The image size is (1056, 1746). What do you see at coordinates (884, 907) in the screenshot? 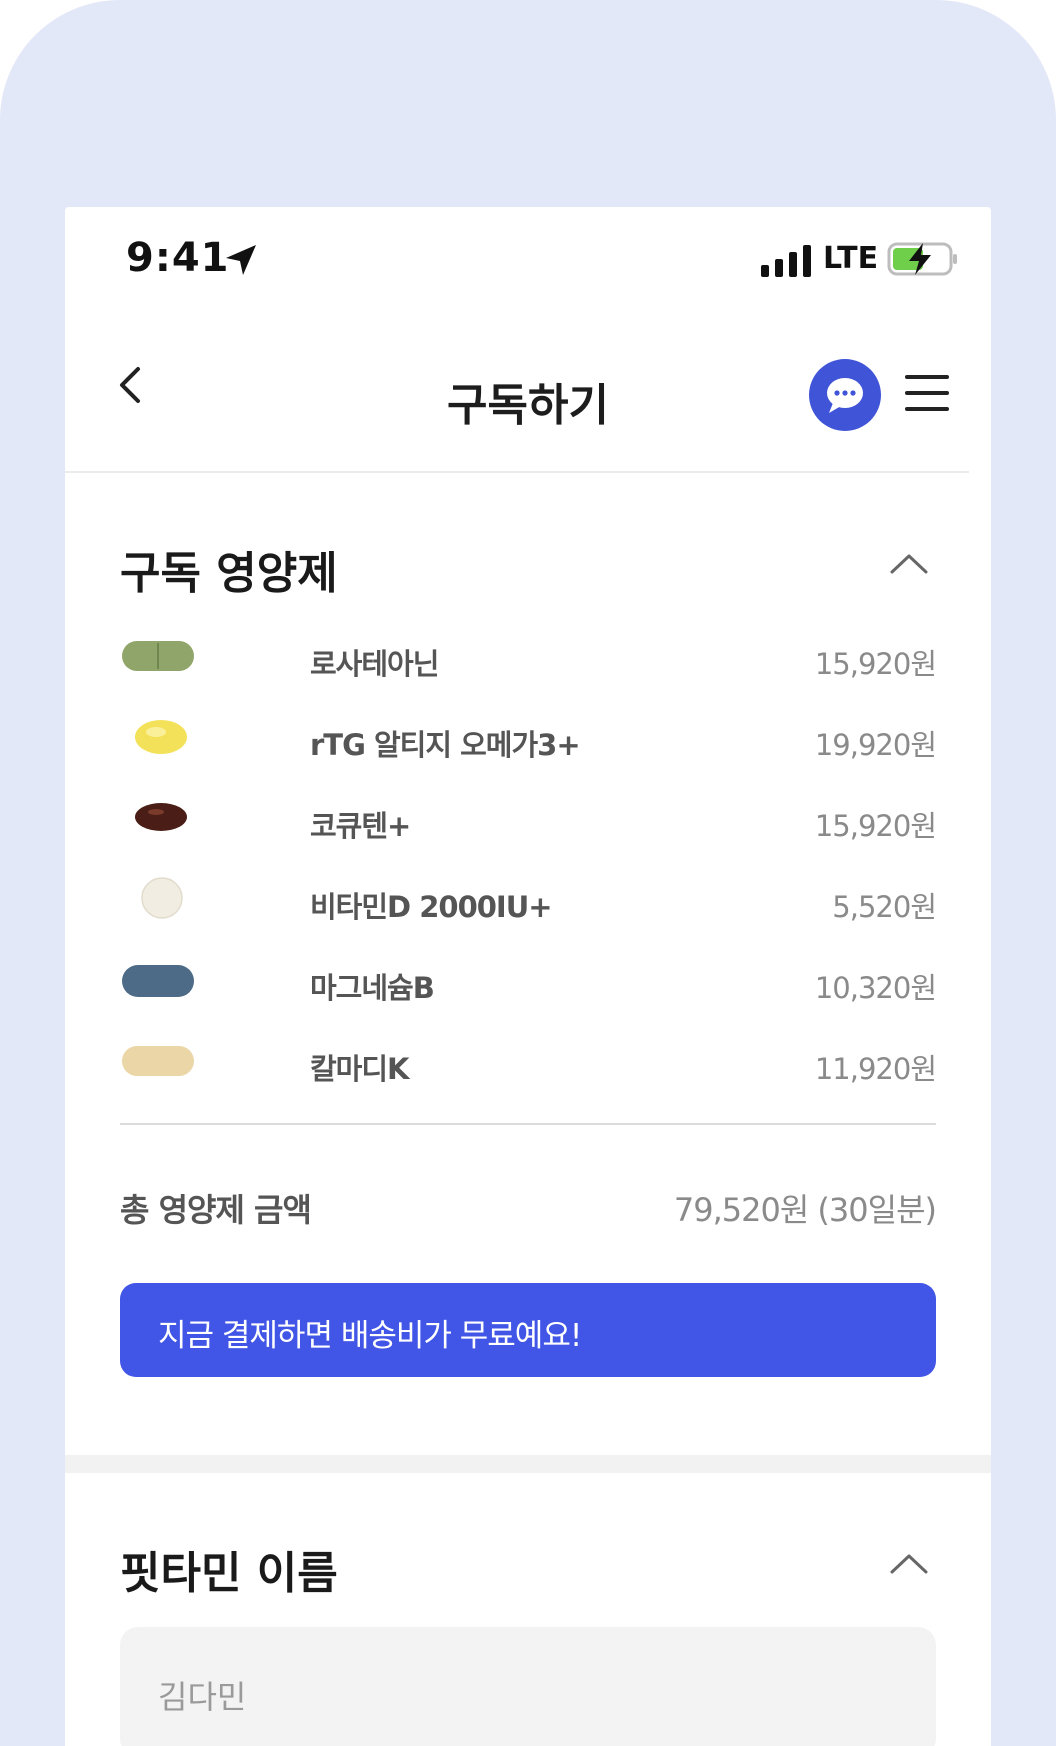
I see `item-price: 5,520원` at bounding box center [884, 907].